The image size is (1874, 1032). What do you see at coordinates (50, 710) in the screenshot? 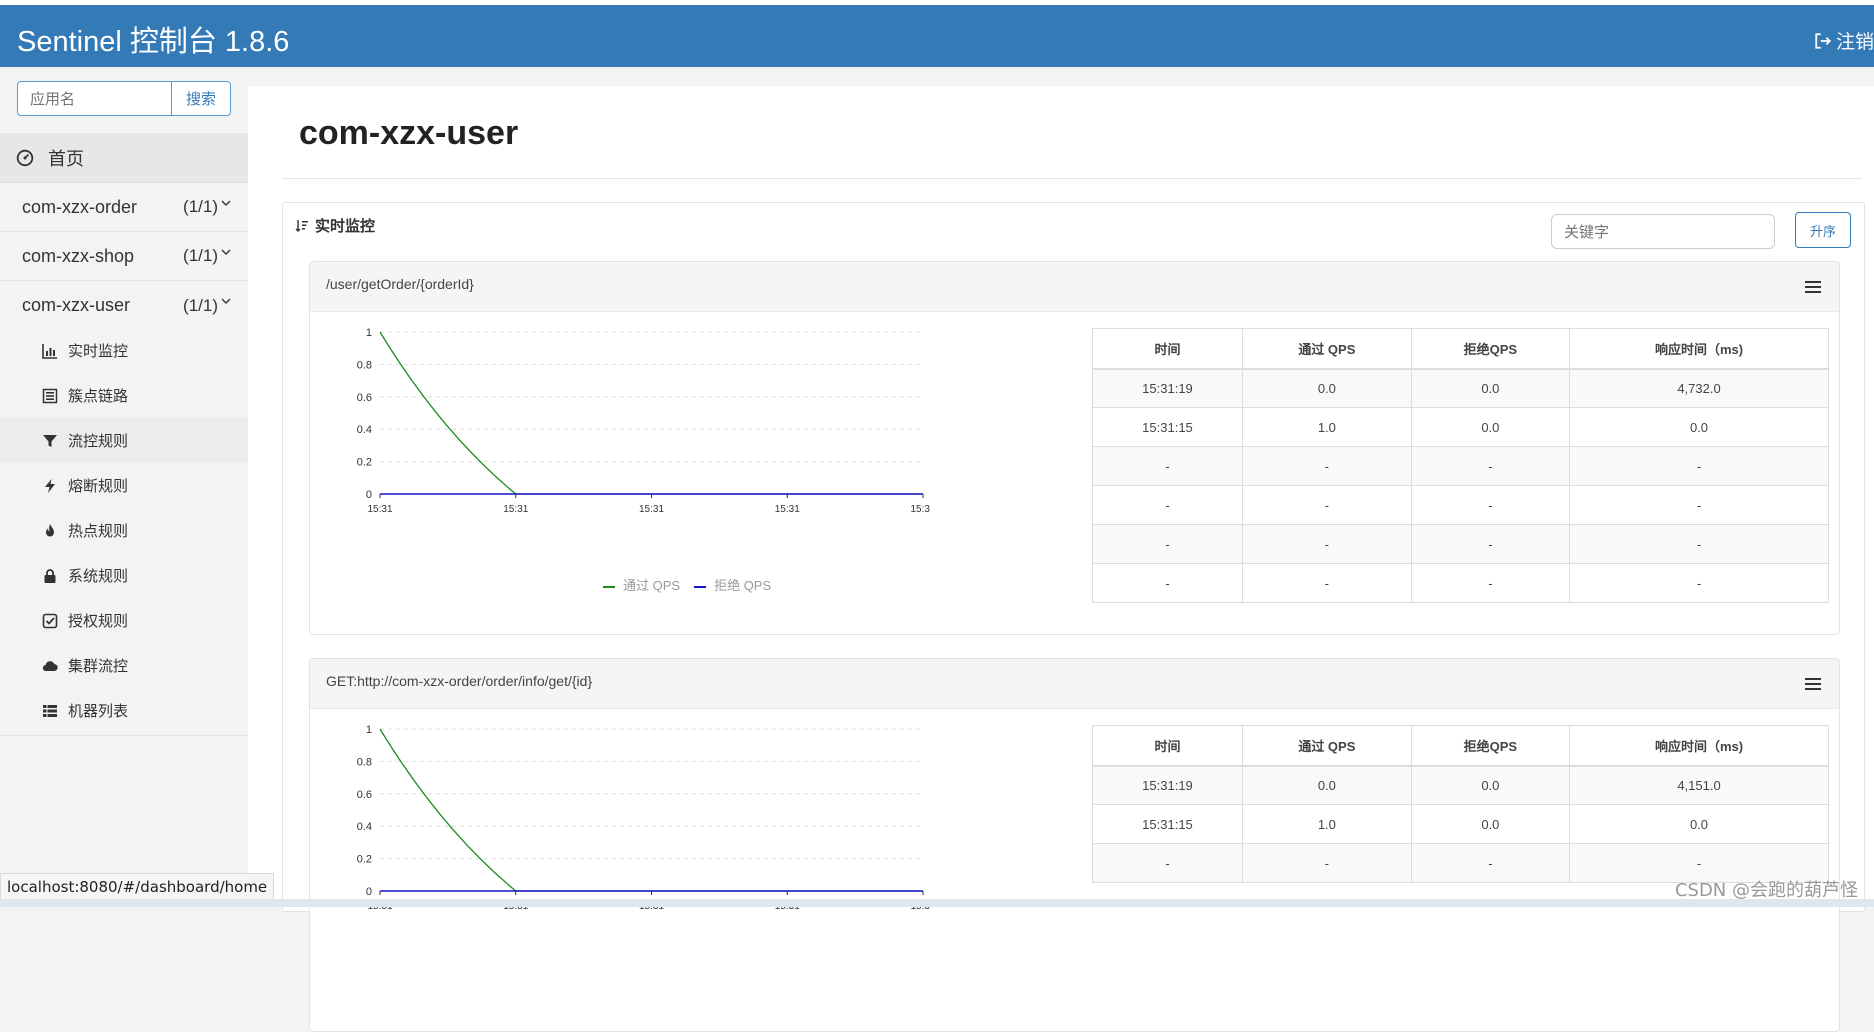
I see `th-list-icon` at bounding box center [50, 710].